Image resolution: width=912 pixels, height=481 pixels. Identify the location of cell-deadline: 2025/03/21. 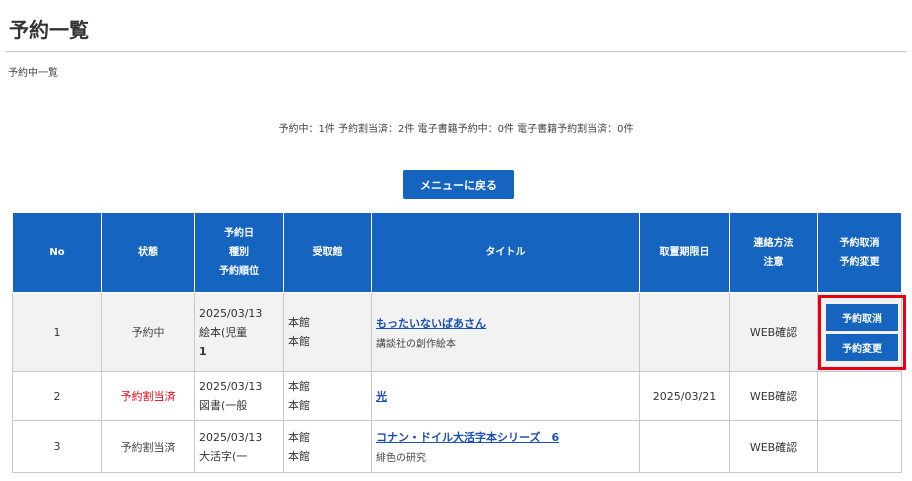
(684, 396).